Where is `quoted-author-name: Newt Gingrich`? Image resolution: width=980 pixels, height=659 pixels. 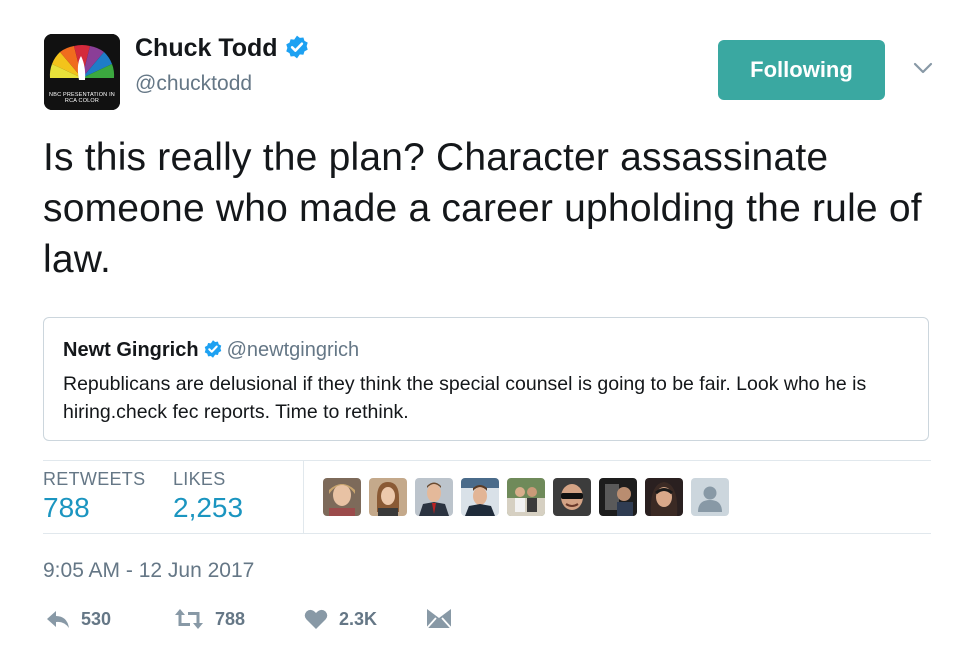 quoted-author-name: Newt Gingrich is located at coordinates (131, 350).